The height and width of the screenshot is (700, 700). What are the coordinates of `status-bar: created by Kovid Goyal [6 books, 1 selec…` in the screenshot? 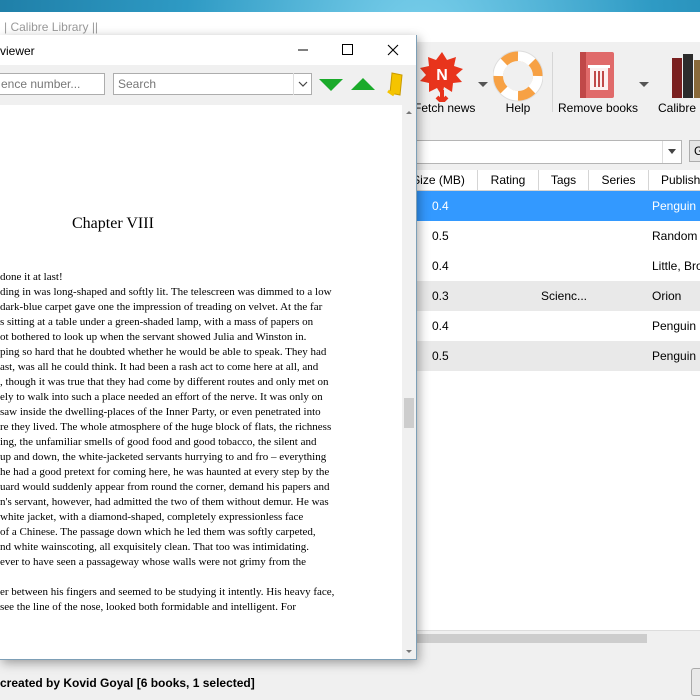 It's located at (350, 680).